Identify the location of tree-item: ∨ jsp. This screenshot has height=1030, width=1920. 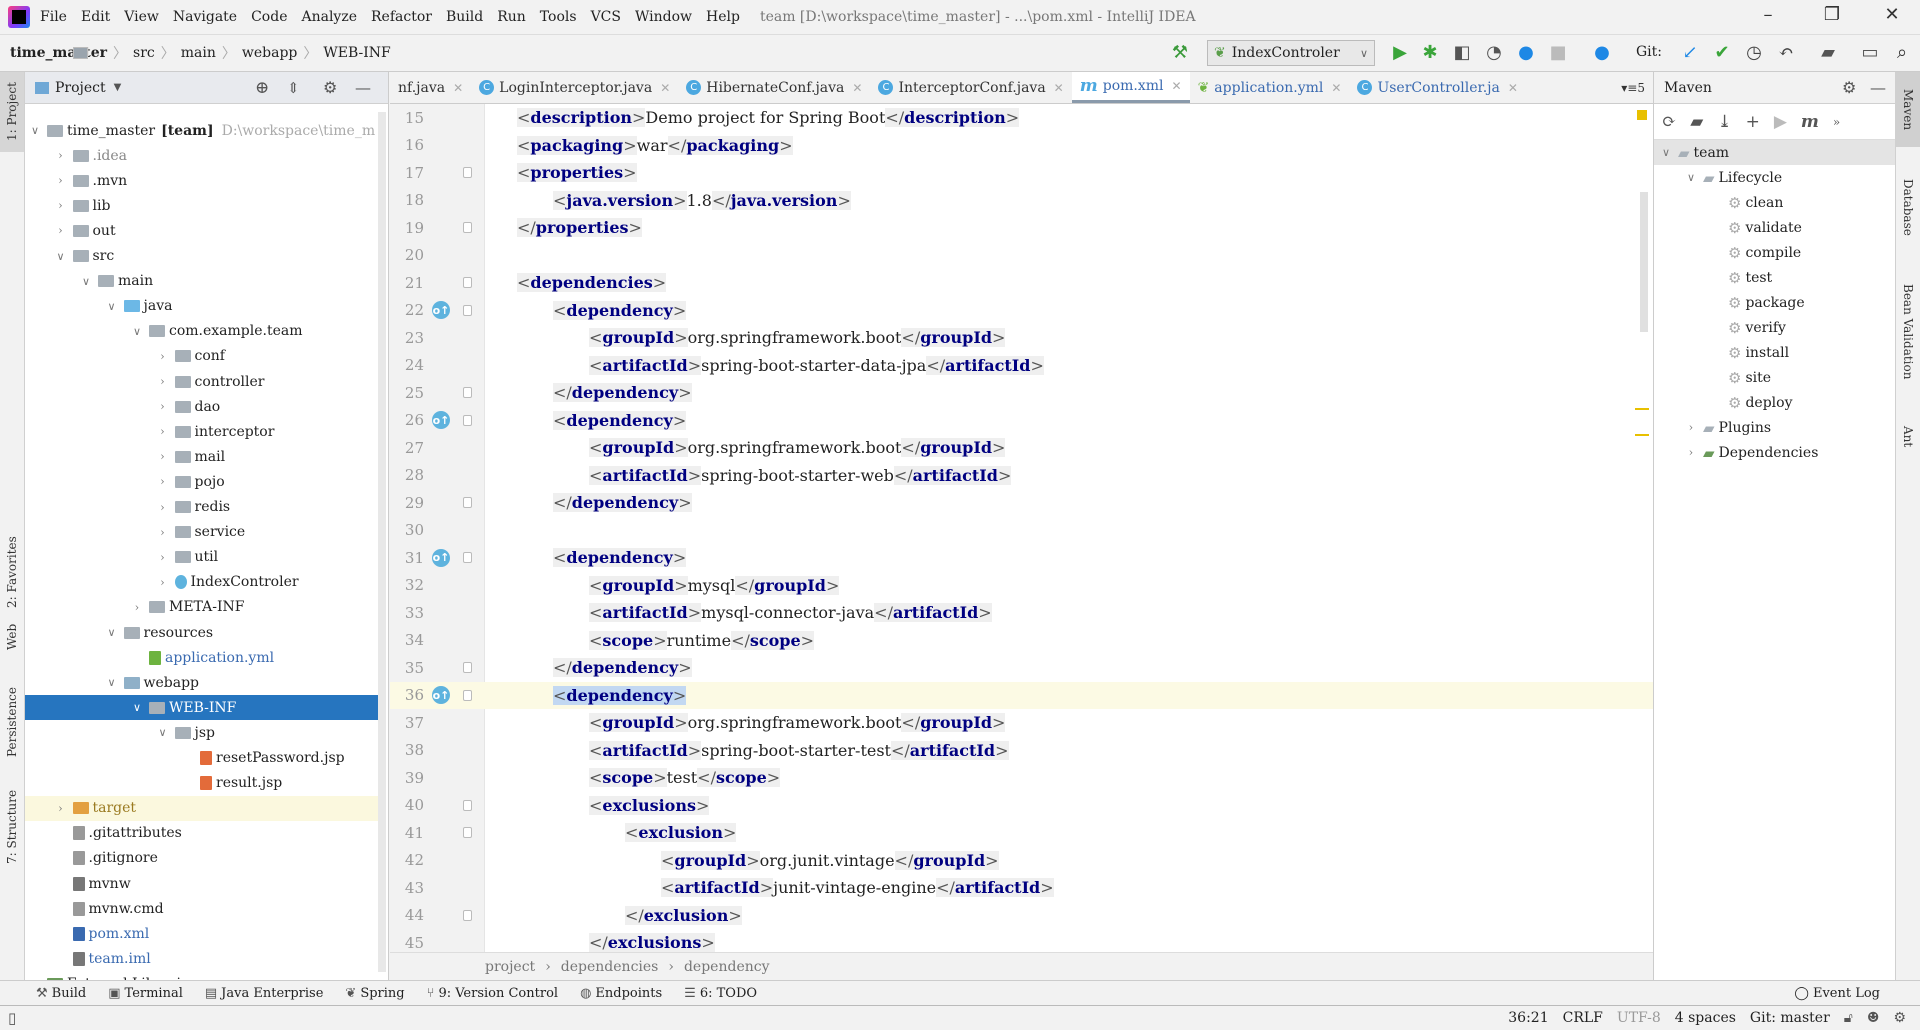
(201, 732).